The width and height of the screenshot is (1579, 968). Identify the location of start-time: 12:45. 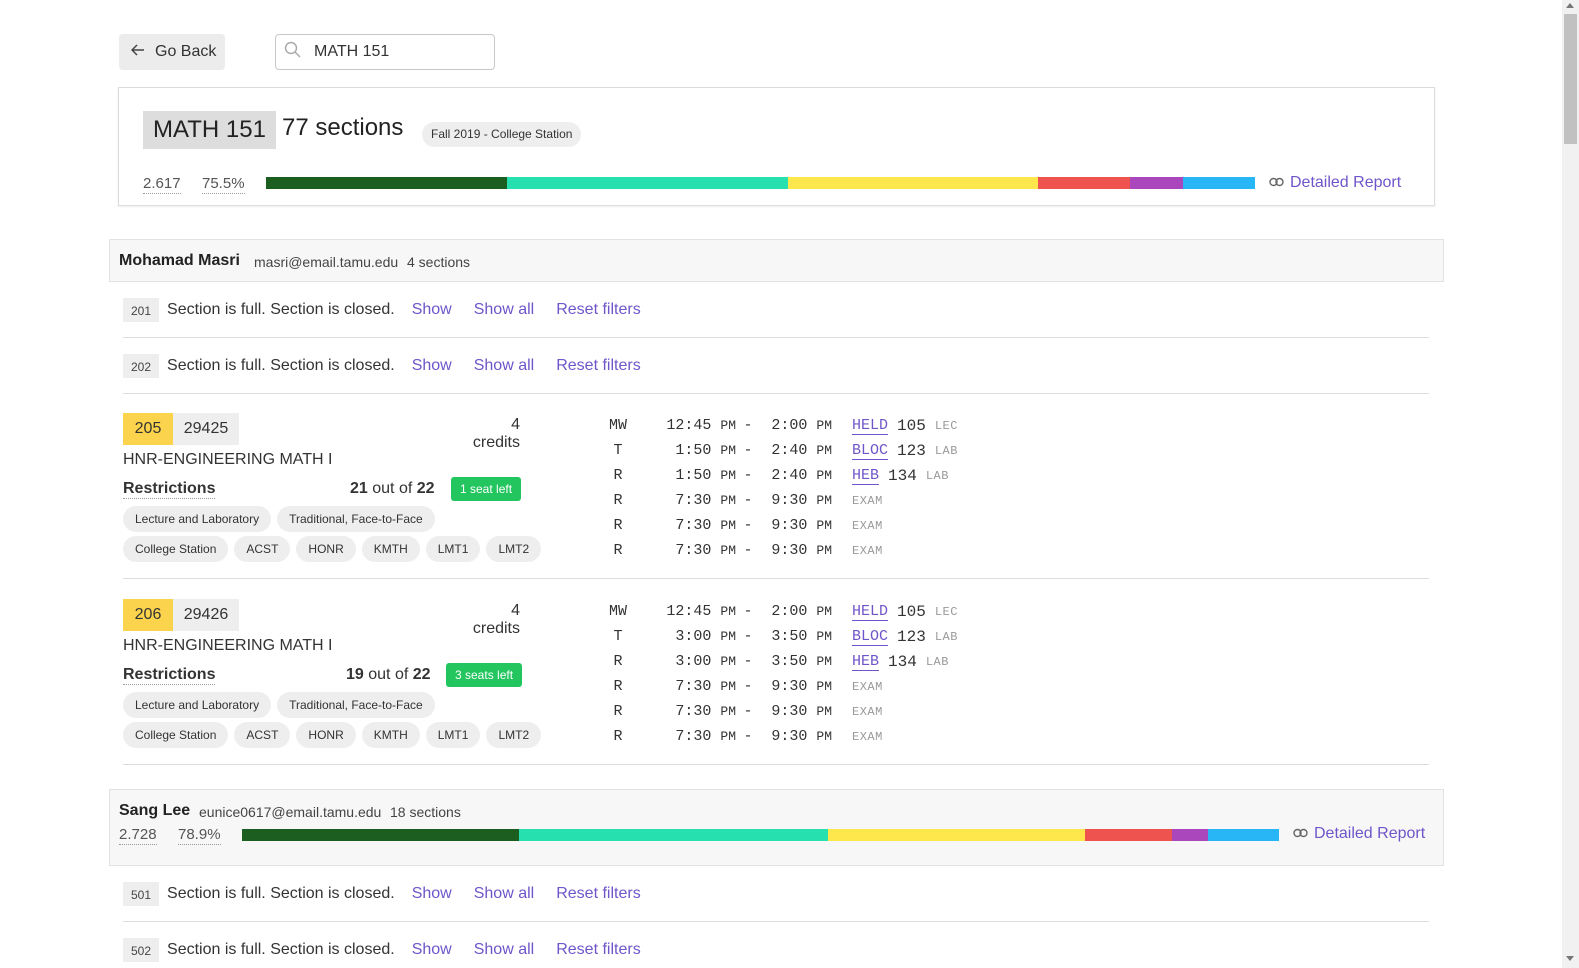
(689, 611).